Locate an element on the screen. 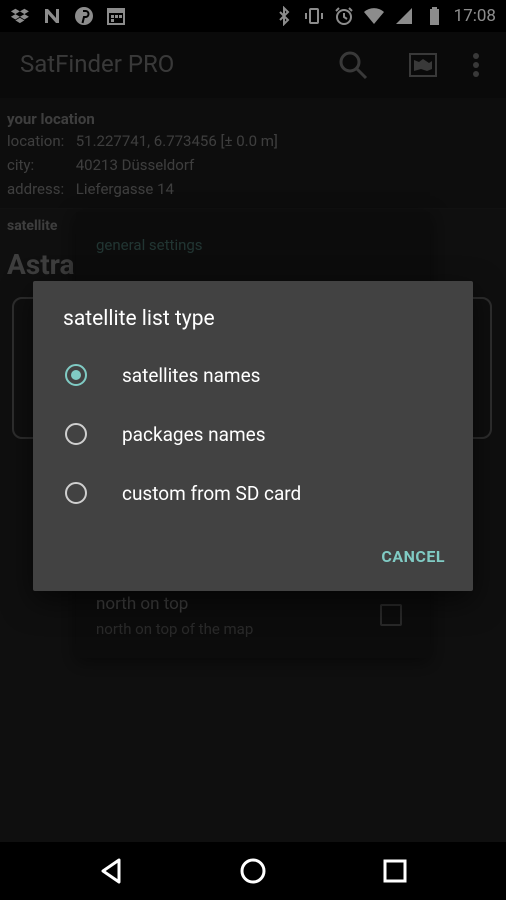 This screenshot has height=900, width=506. option-label: satellites names is located at coordinates (191, 375).